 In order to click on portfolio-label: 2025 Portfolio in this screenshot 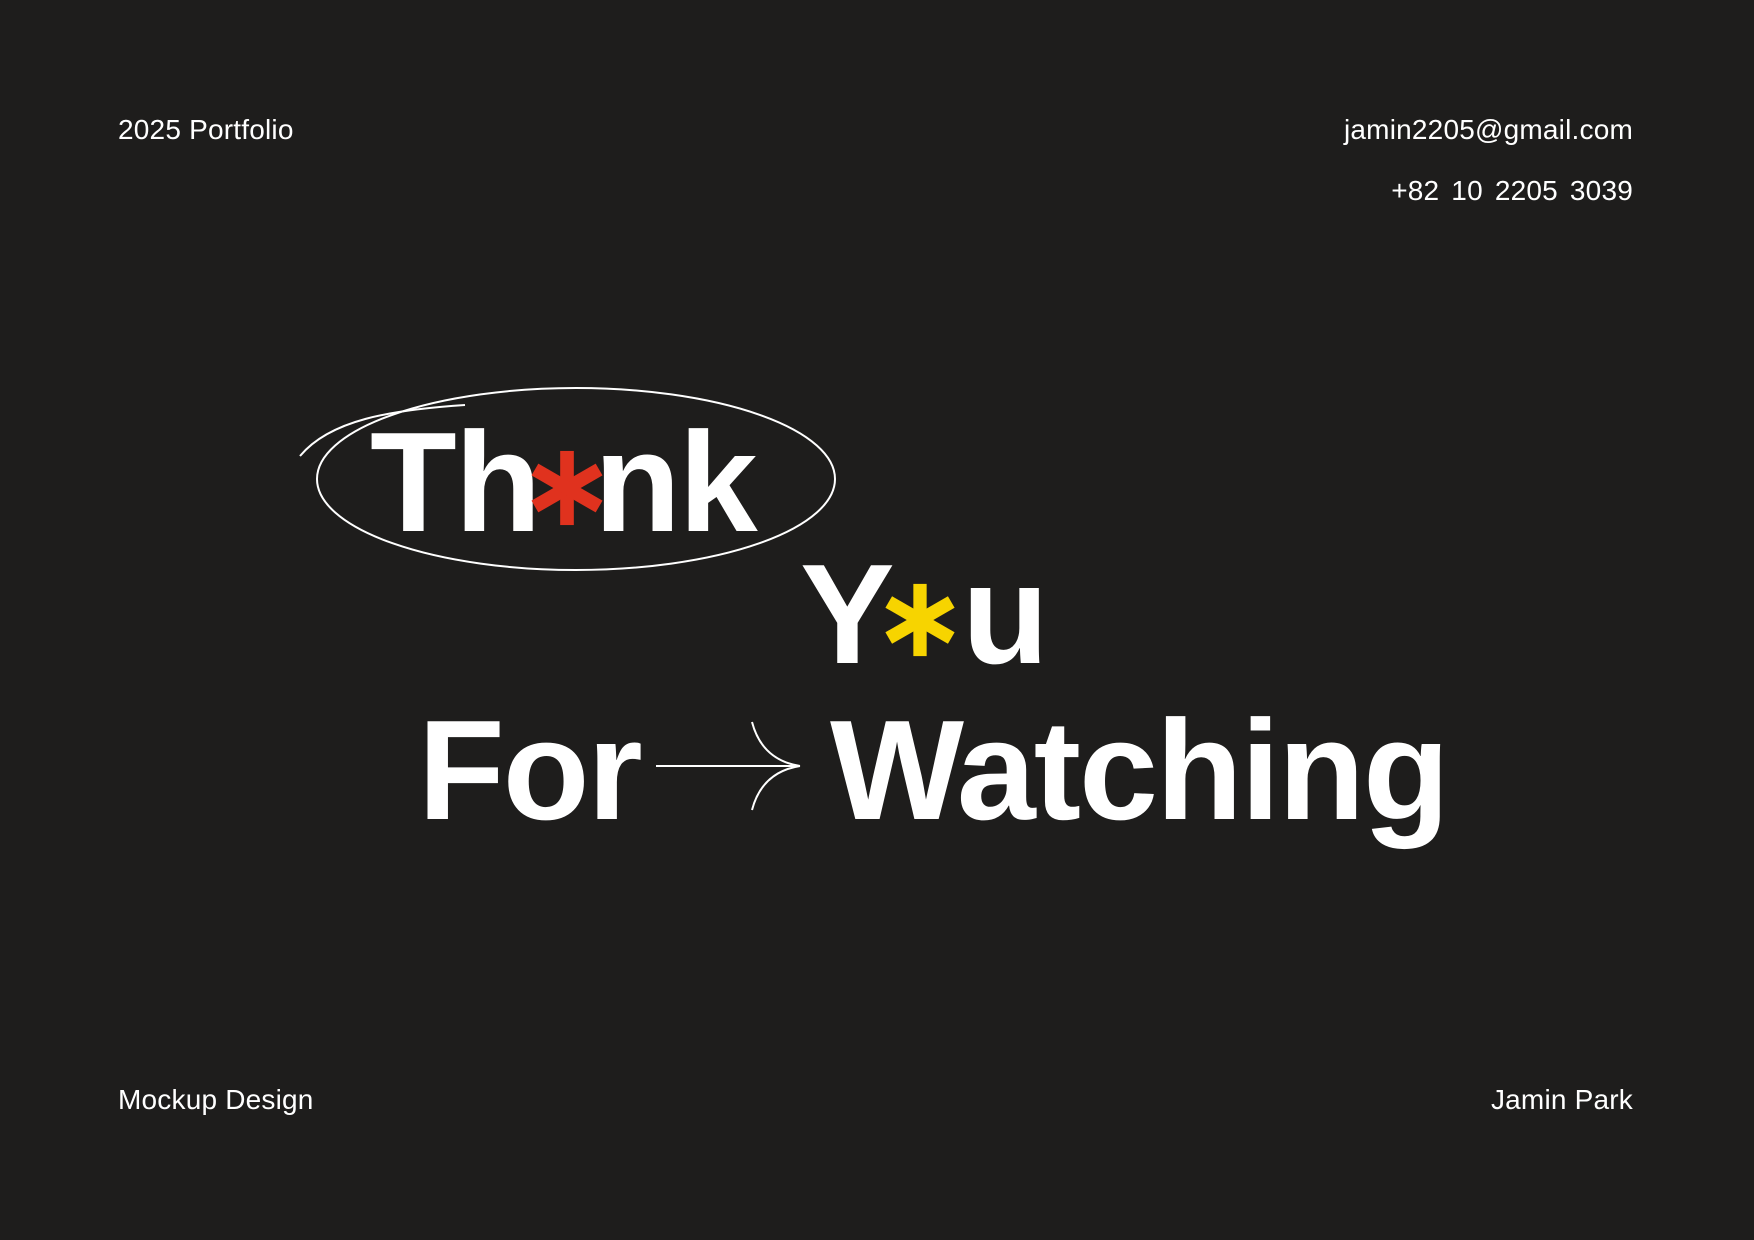, I will do `click(206, 129)`.